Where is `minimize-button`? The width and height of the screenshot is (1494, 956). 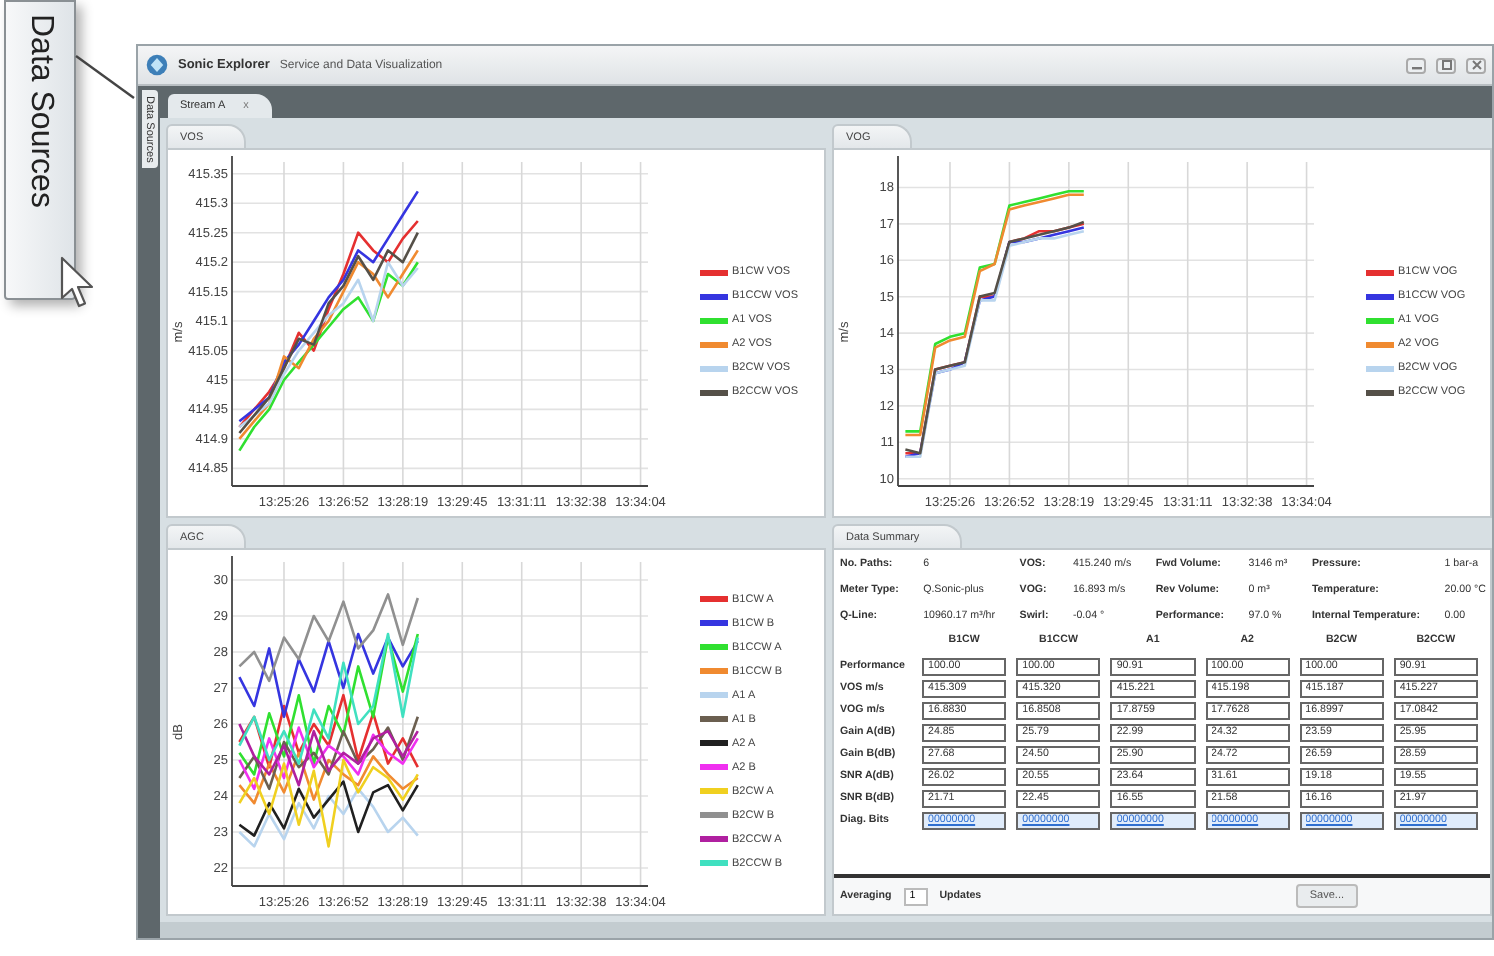
minimize-button is located at coordinates (1416, 65).